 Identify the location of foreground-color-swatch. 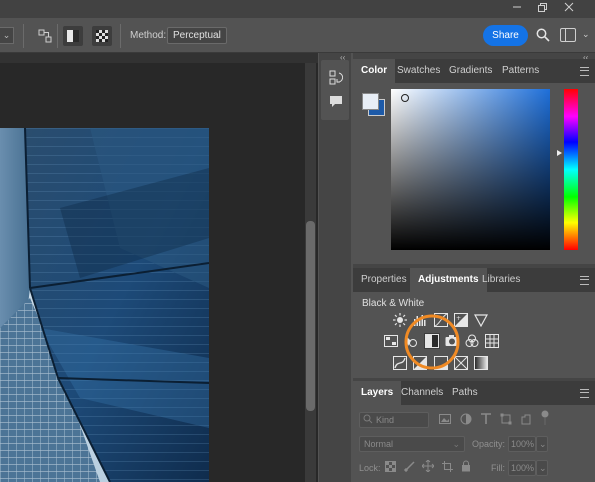
(370, 101).